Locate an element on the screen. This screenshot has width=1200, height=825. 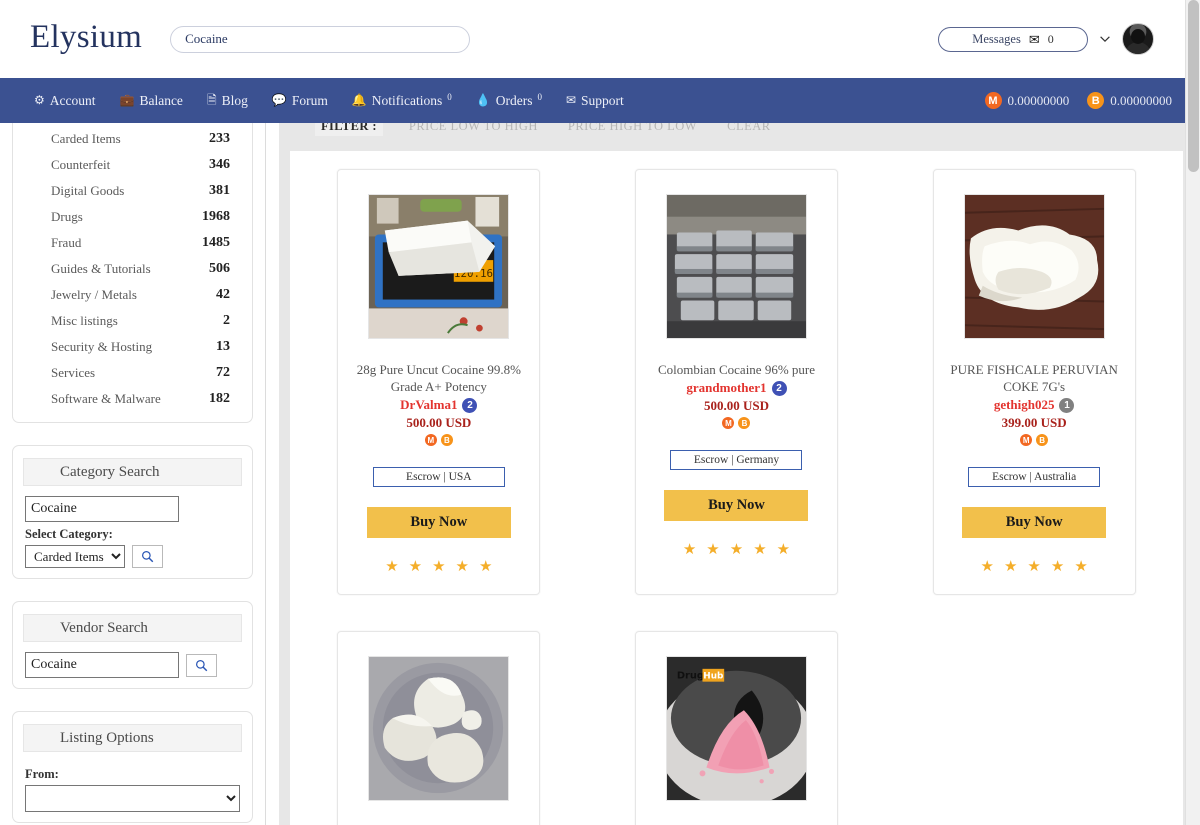
category-count: 1485 is located at coordinates (216, 242).